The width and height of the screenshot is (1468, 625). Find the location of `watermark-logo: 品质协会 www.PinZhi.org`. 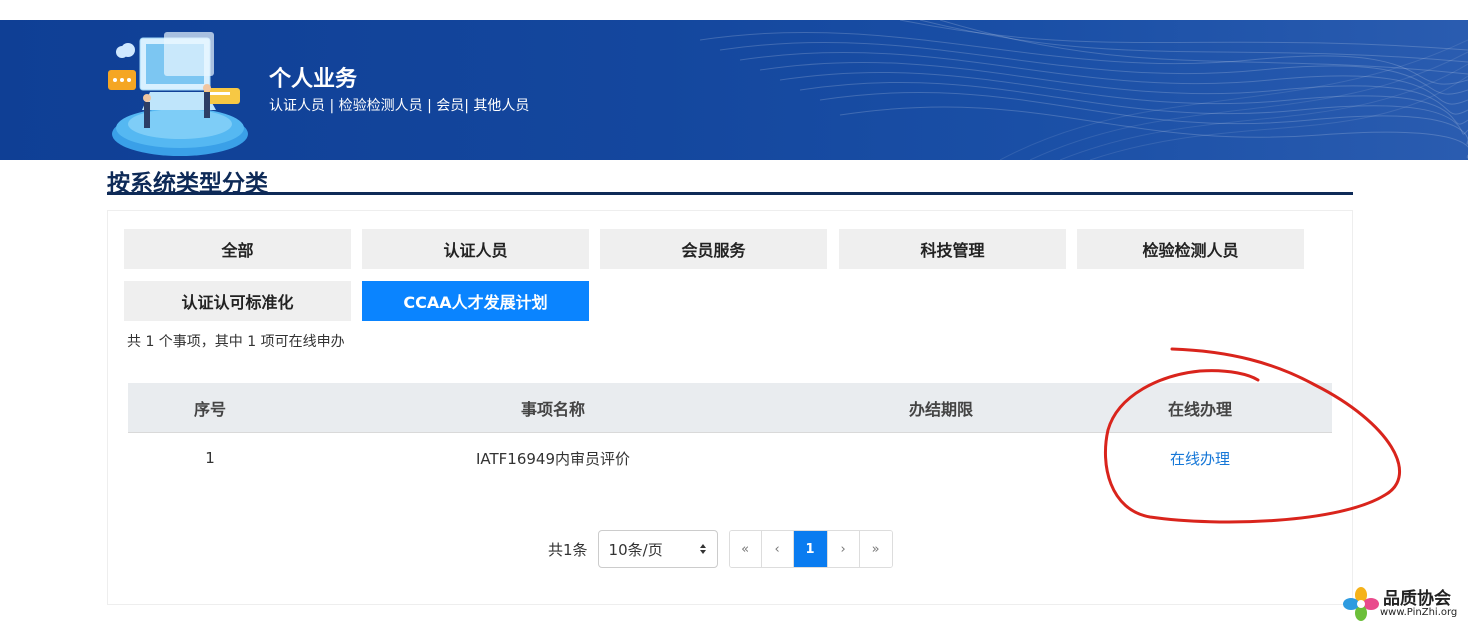

watermark-logo: 品质协会 www.PinZhi.org is located at coordinates (1405, 603).